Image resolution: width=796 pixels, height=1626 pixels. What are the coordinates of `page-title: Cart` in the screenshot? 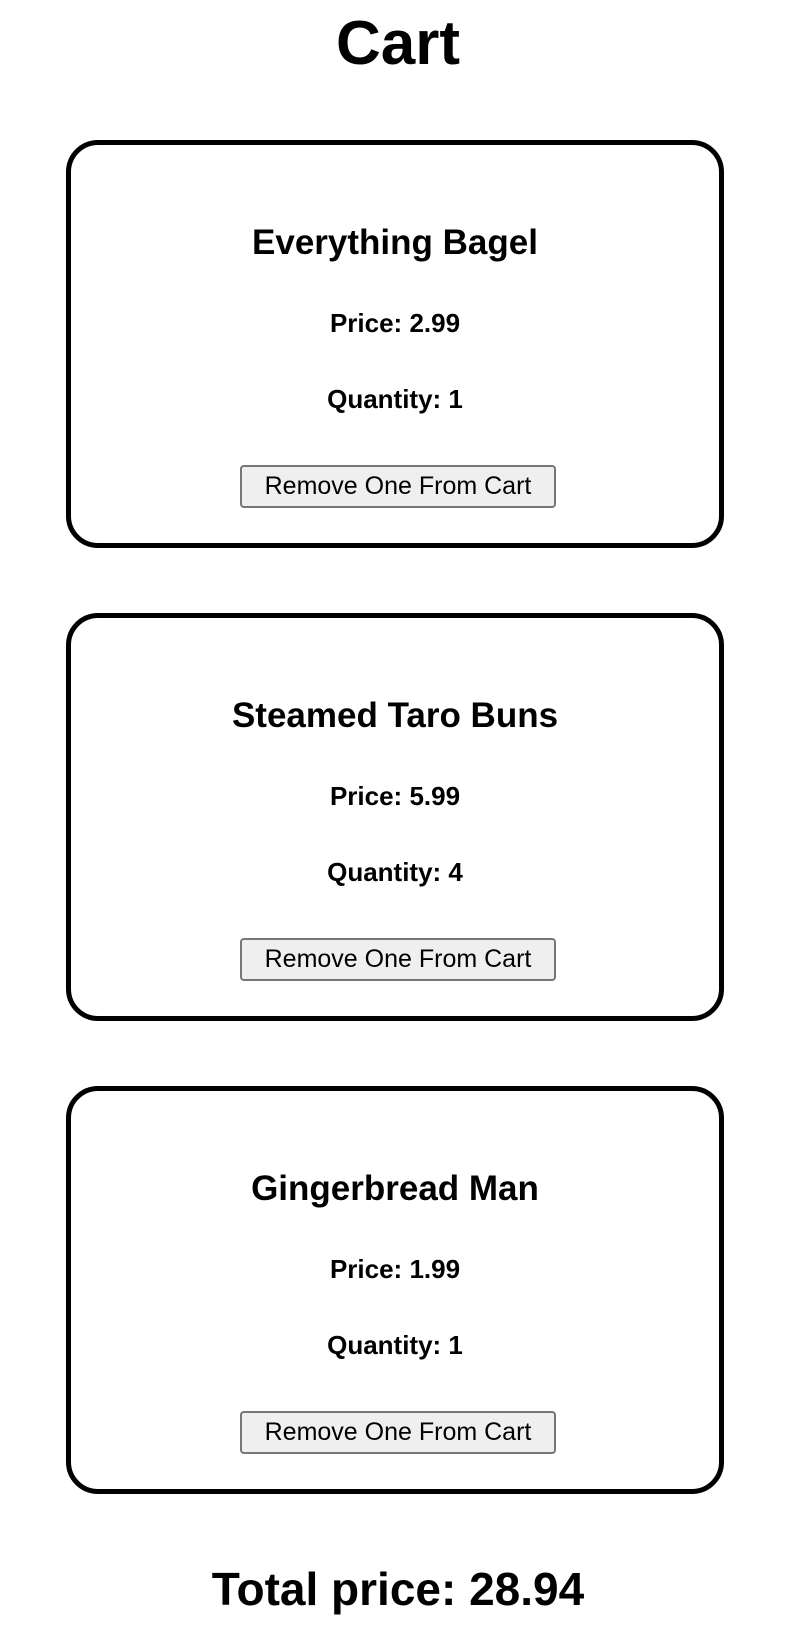 It's located at (398, 43).